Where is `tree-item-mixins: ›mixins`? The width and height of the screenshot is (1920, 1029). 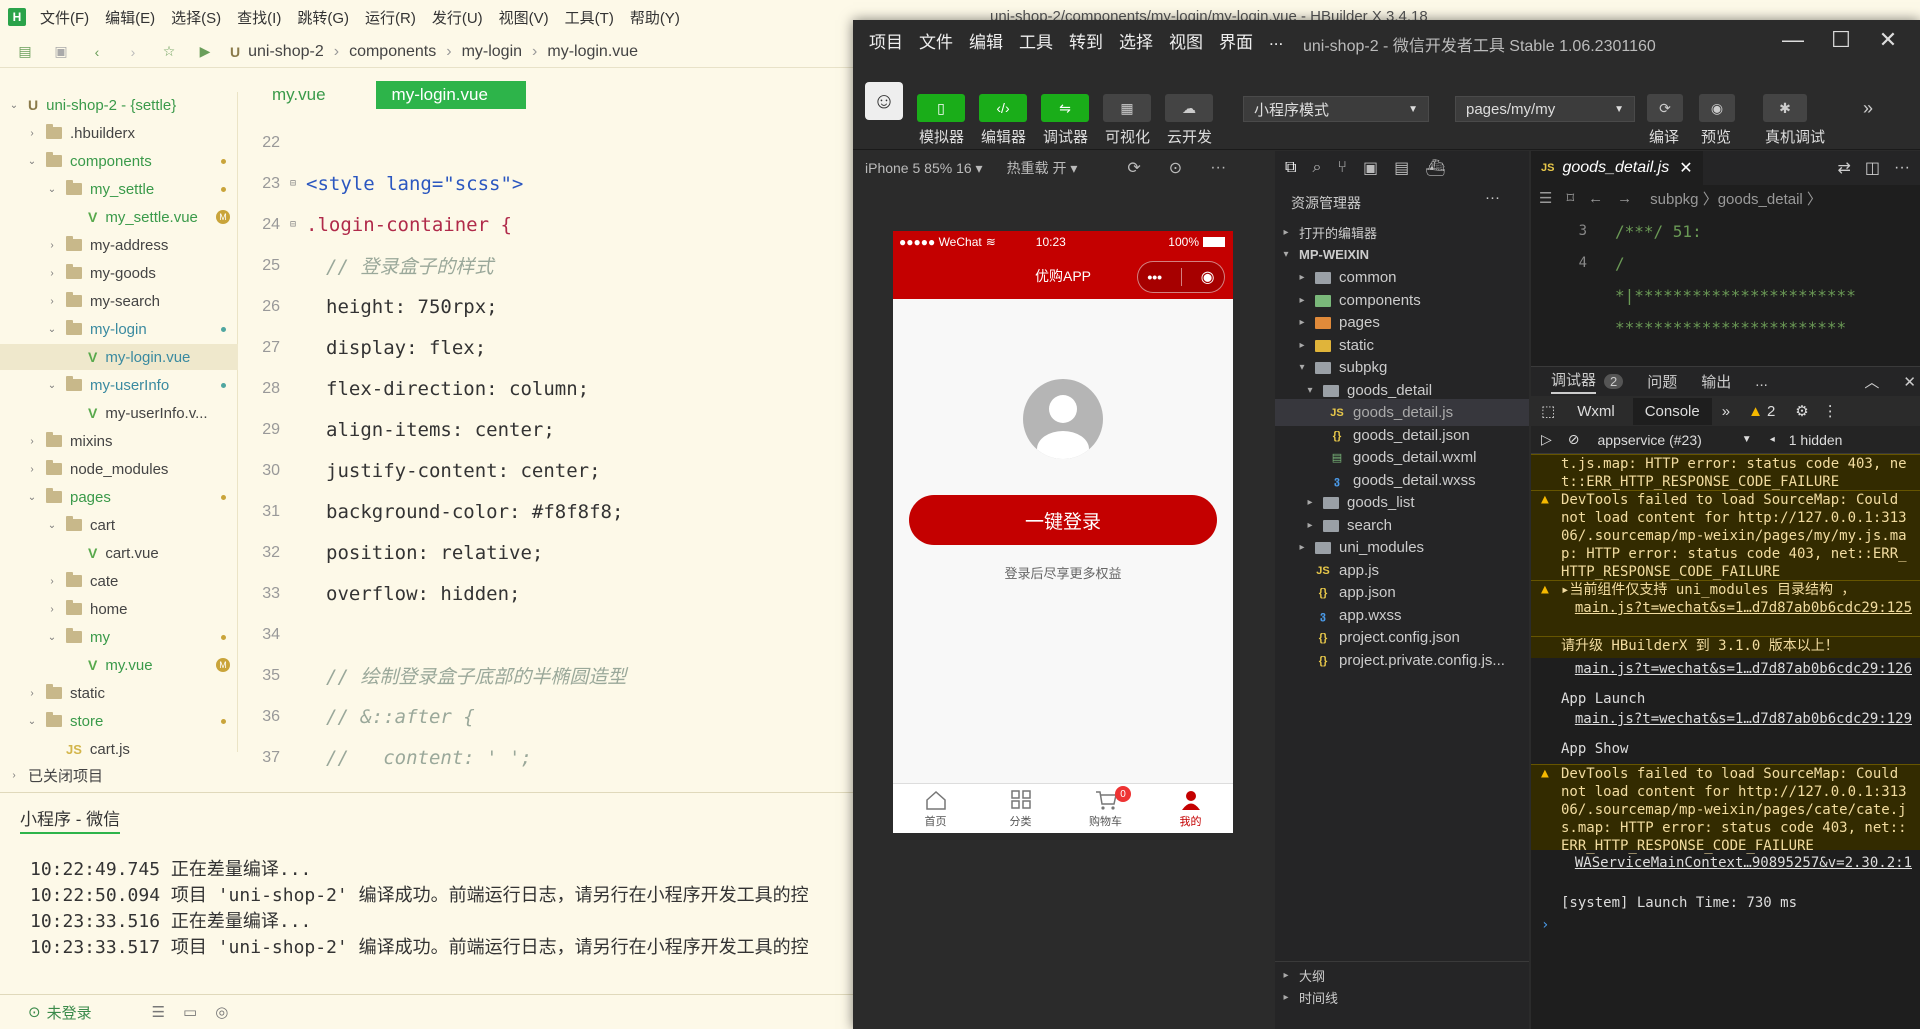 tree-item-mixins: ›mixins is located at coordinates (119, 441).